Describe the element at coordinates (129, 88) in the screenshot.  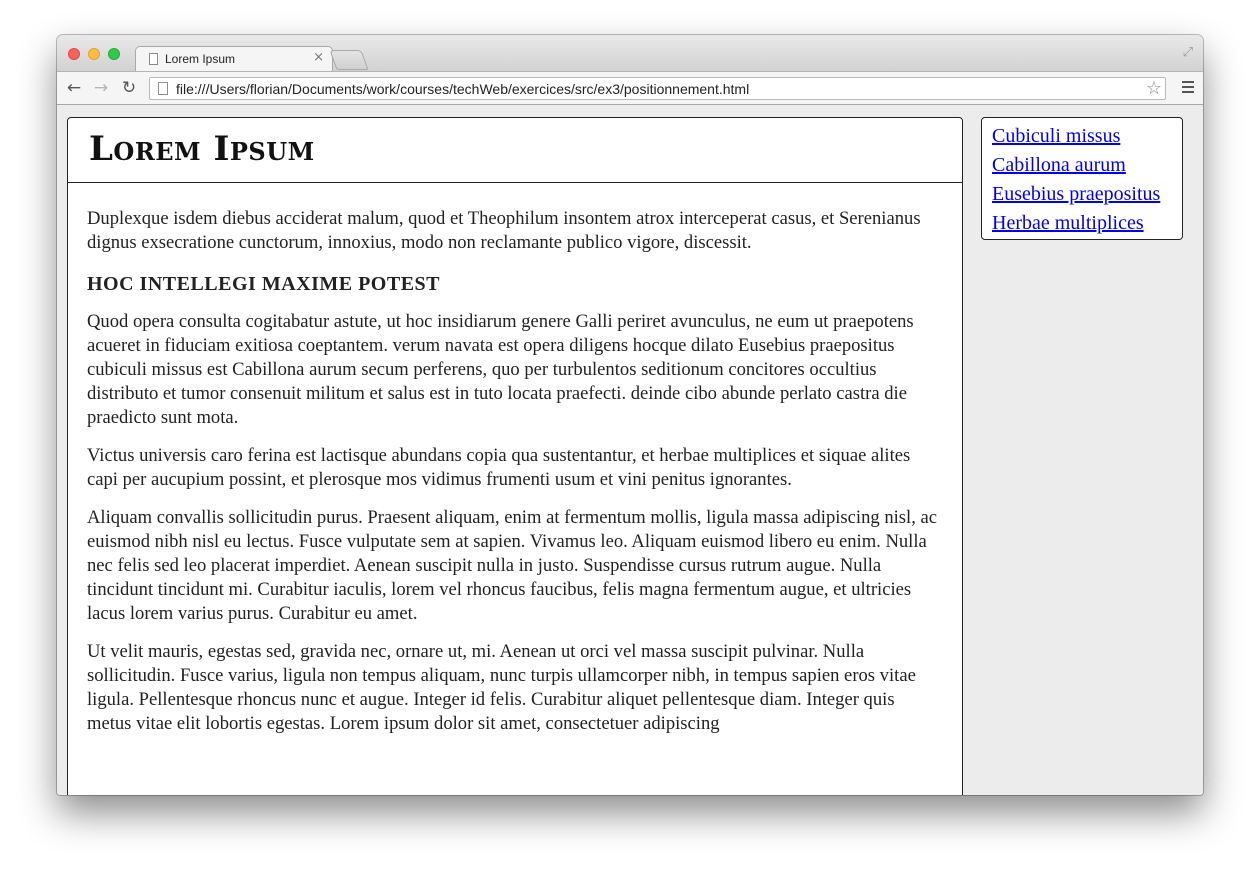
I see `reload-button: ↻` at that location.